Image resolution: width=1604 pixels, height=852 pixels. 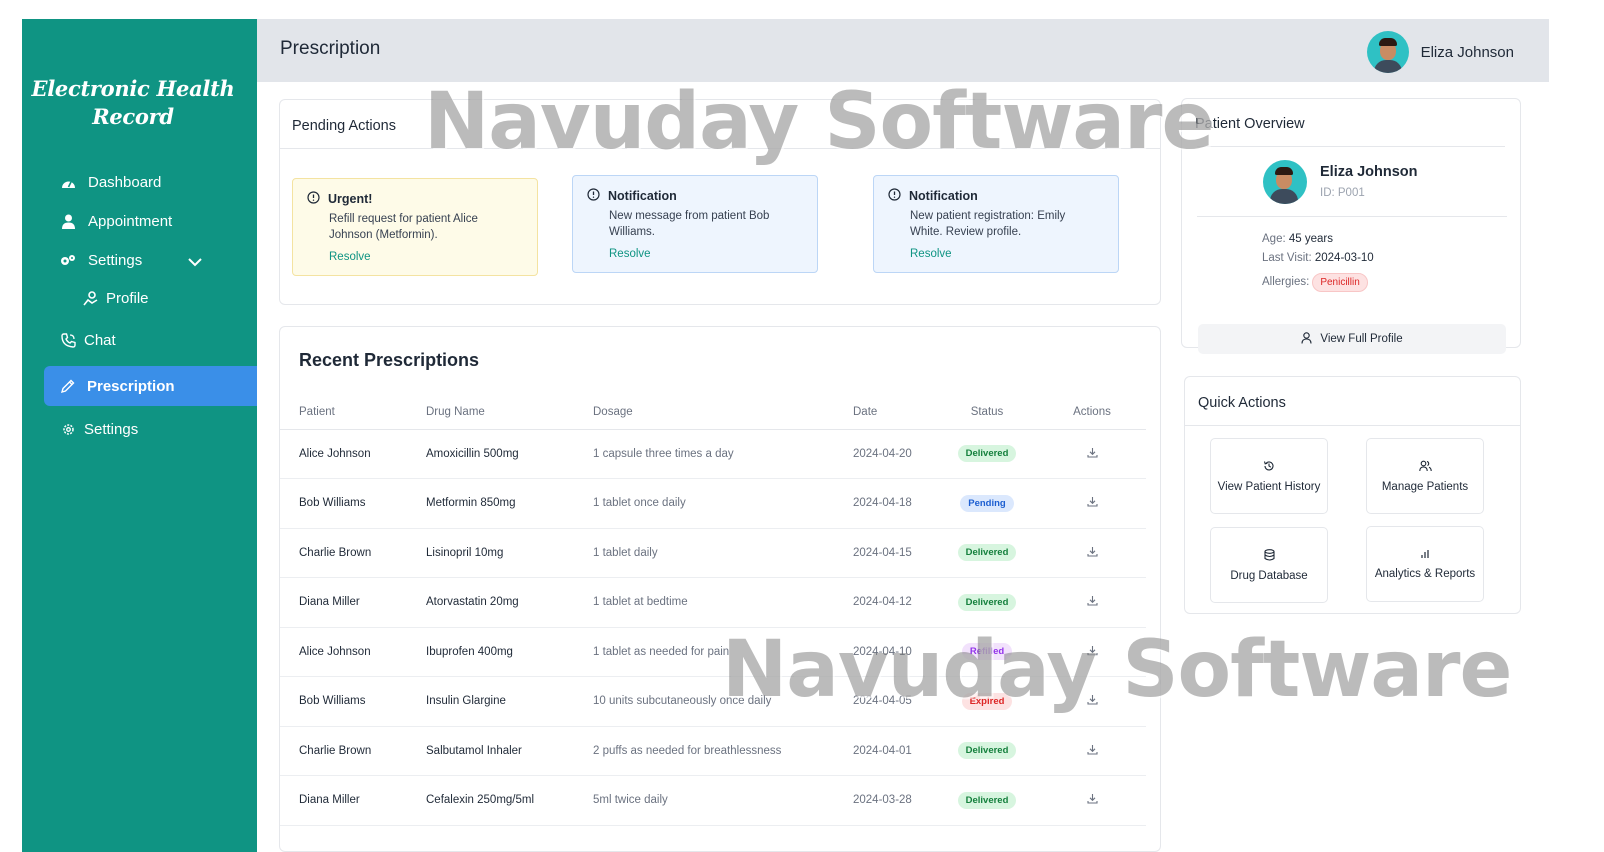 I want to click on sidebar-item-settings: Settings, so click(x=99, y=429).